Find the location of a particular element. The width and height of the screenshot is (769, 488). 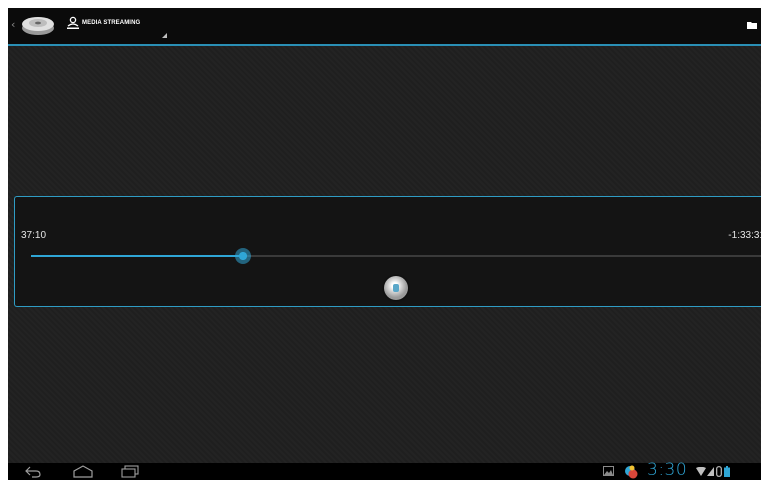

status-area: 3:30 is located at coordinates (681, 470).